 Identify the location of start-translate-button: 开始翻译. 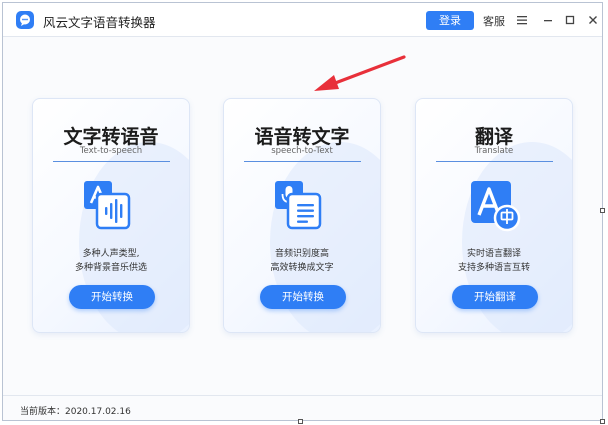
(495, 297).